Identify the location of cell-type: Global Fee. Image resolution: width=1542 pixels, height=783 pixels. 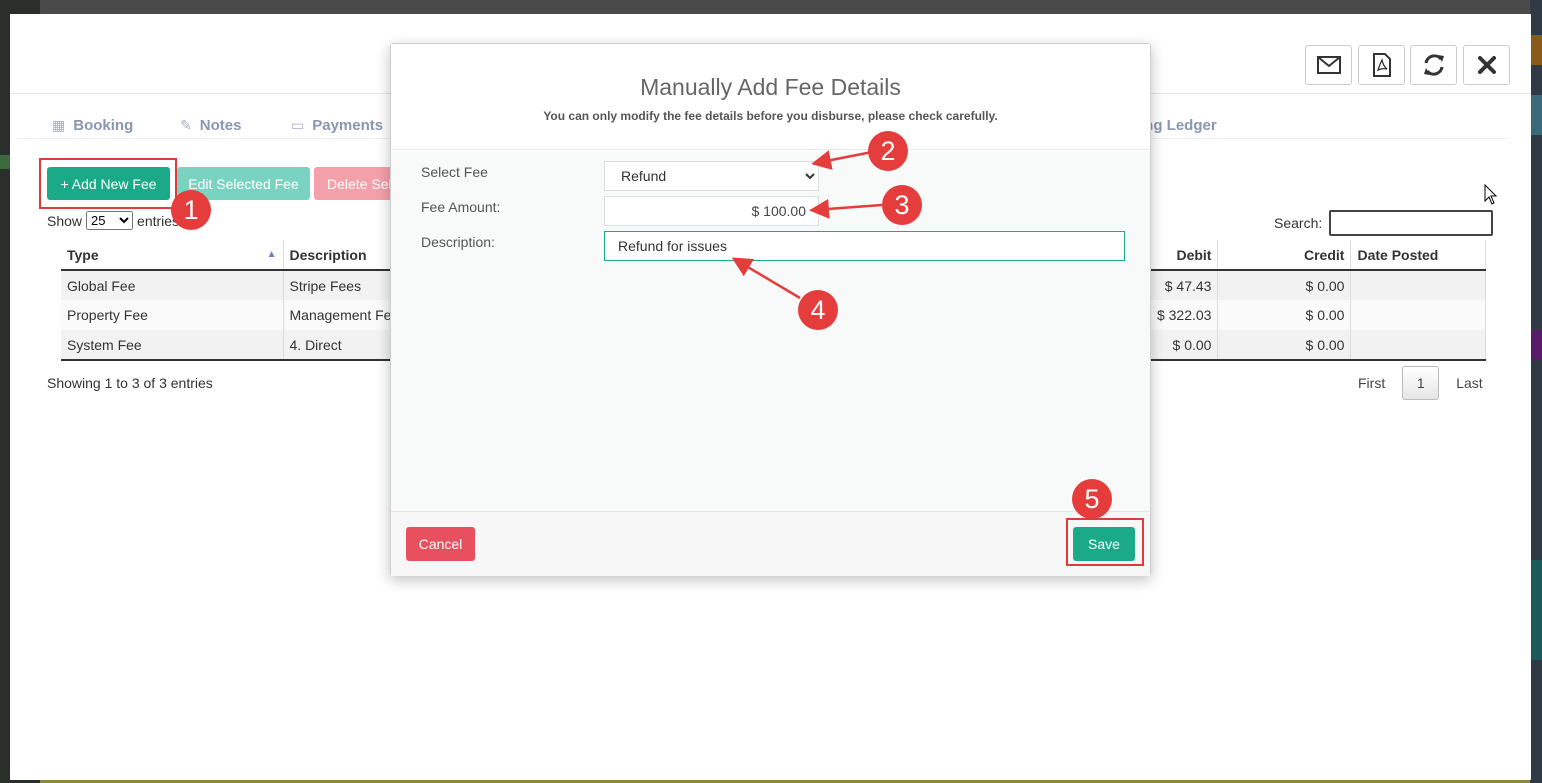
(172, 285).